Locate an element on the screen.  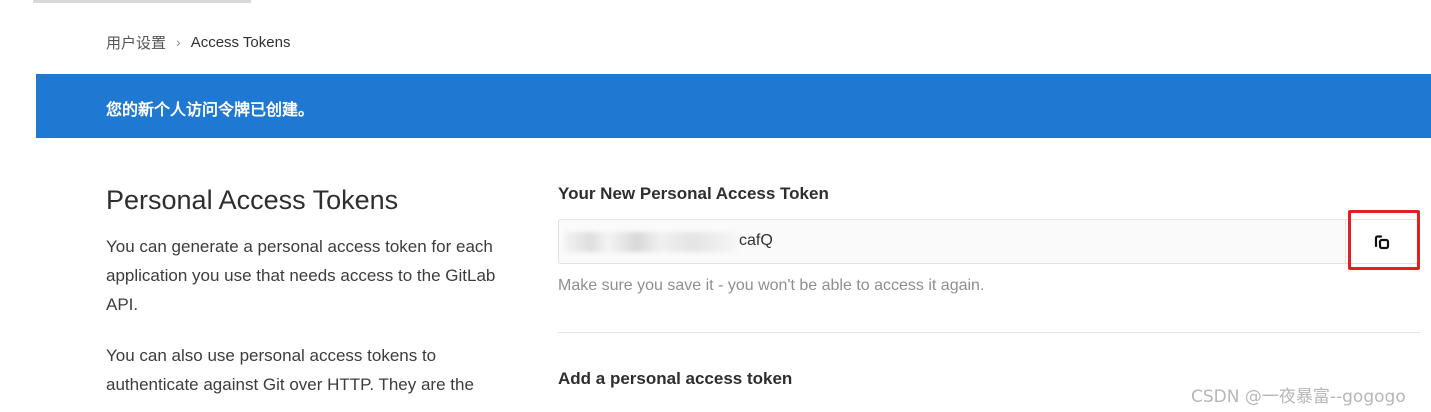
add-token-title: Add a personal access token is located at coordinates (675, 378).